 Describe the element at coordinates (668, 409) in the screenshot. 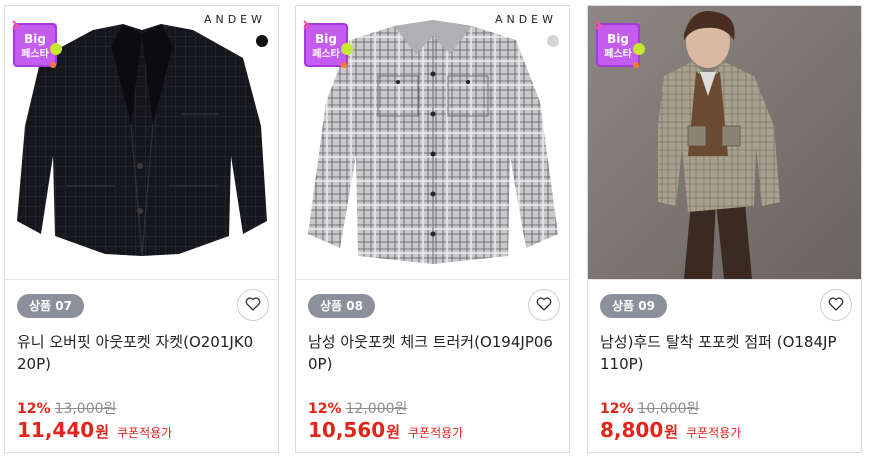

I see `original-price: 10,000원` at that location.